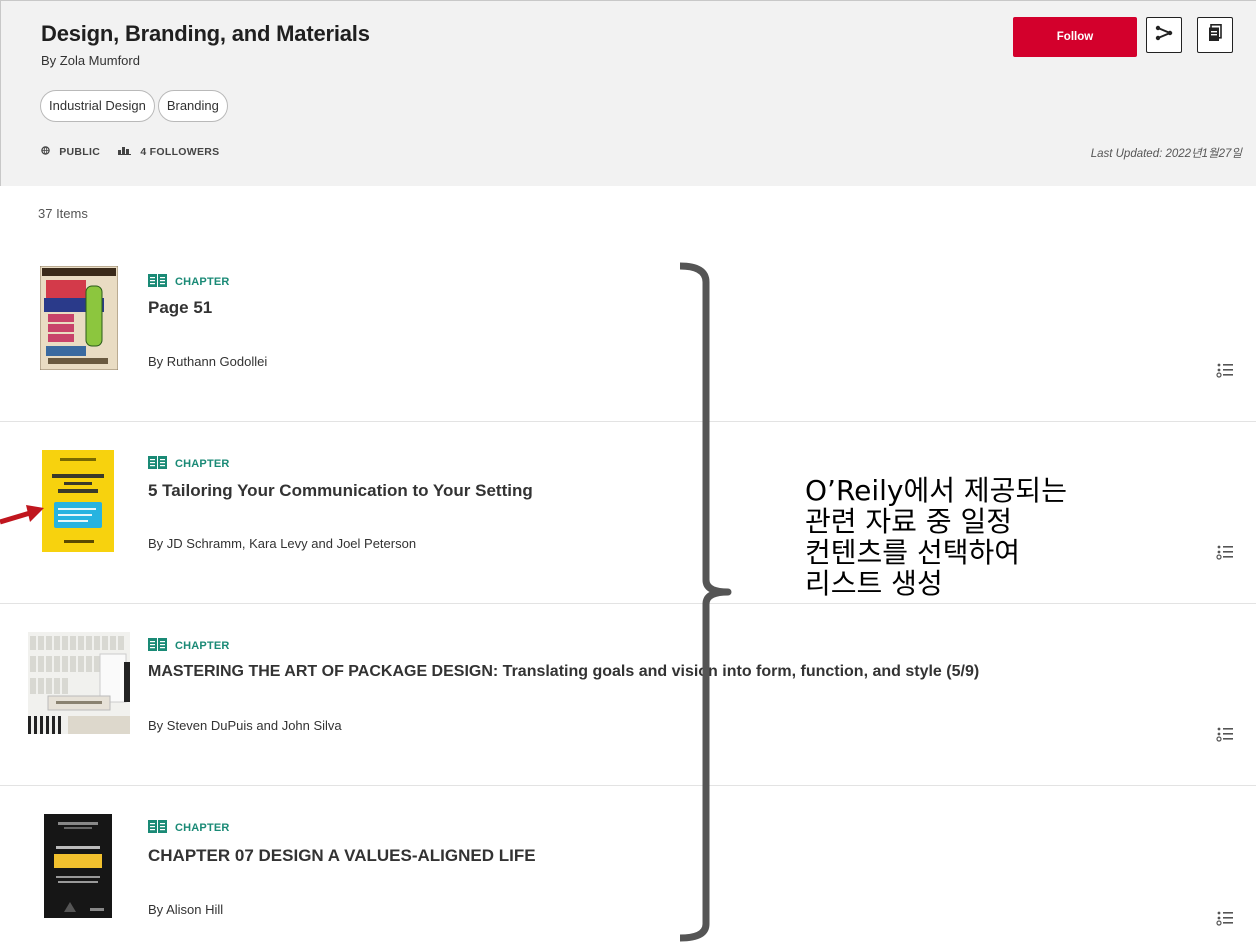 The width and height of the screenshot is (1256, 946). What do you see at coordinates (1166, 154) in the screenshot?
I see `last-updated: Last Updated: 2022년1월27일` at bounding box center [1166, 154].